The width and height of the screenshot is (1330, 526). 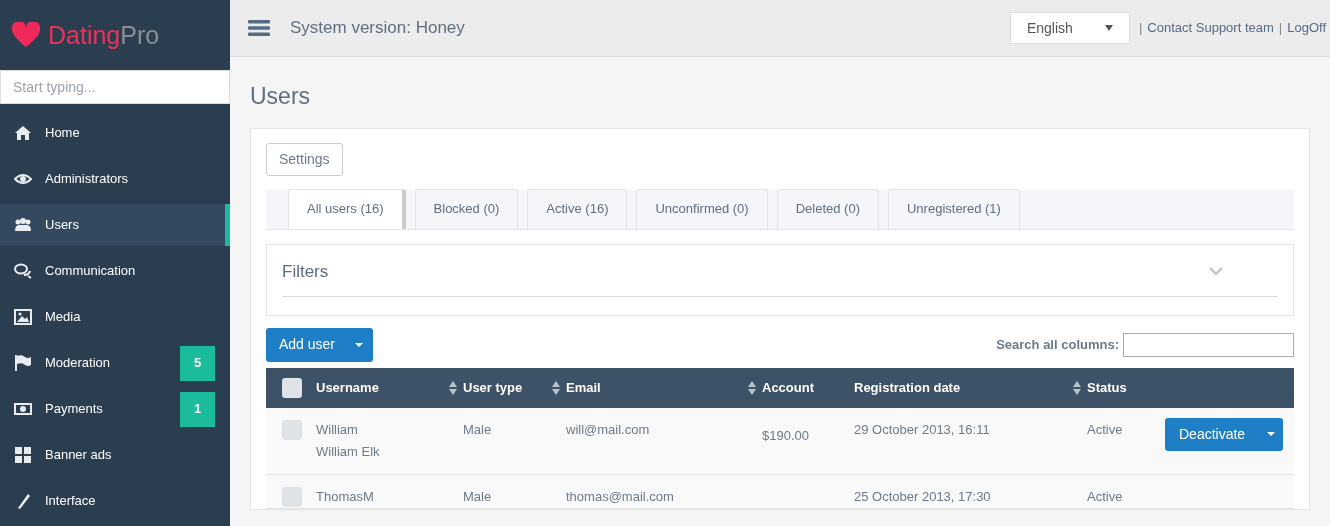 What do you see at coordinates (963, 387) in the screenshot?
I see `column-header: Registration date` at bounding box center [963, 387].